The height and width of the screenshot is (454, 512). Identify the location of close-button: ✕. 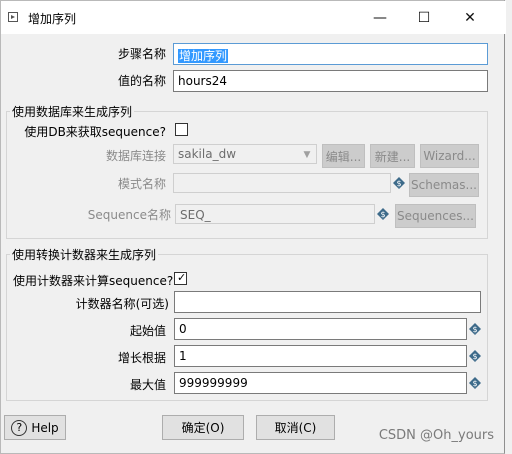
(470, 17).